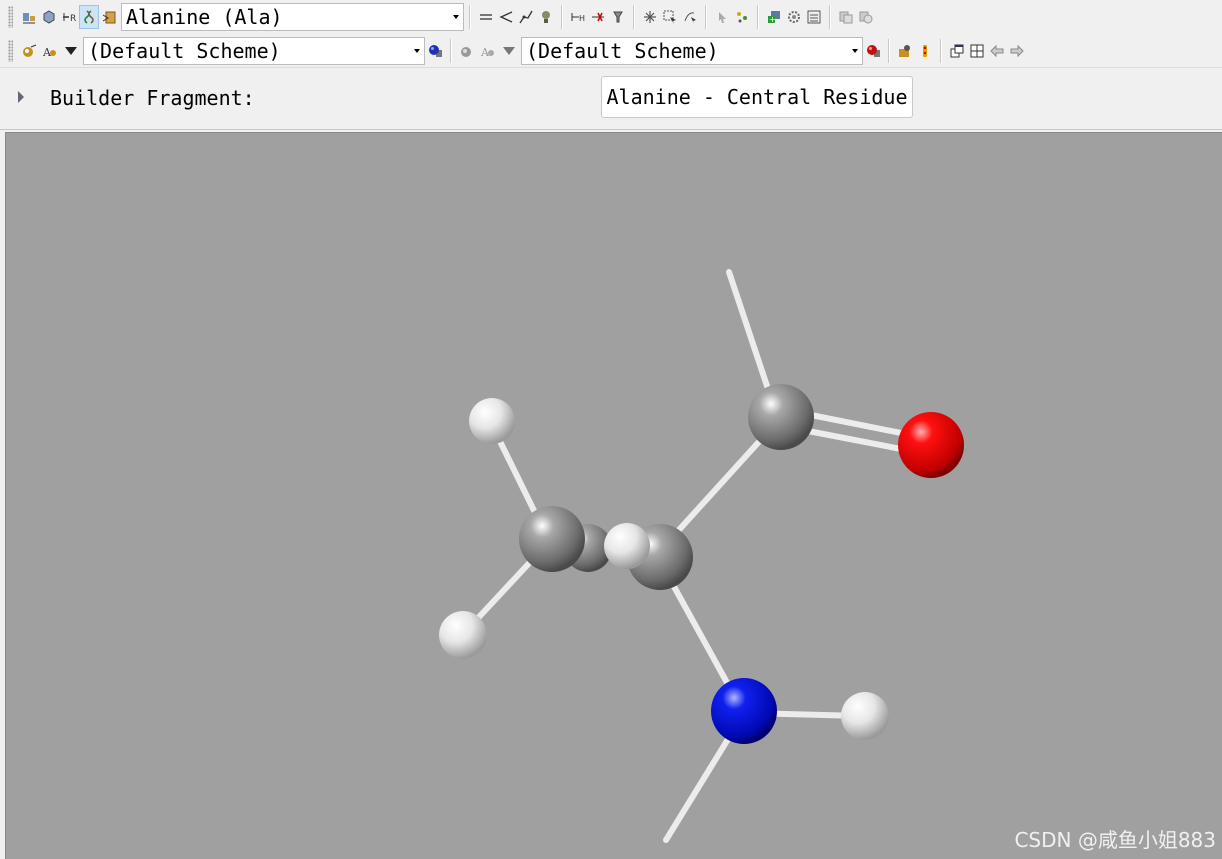 This screenshot has height=859, width=1222. I want to click on gray-scheme-icon, so click(467, 51).